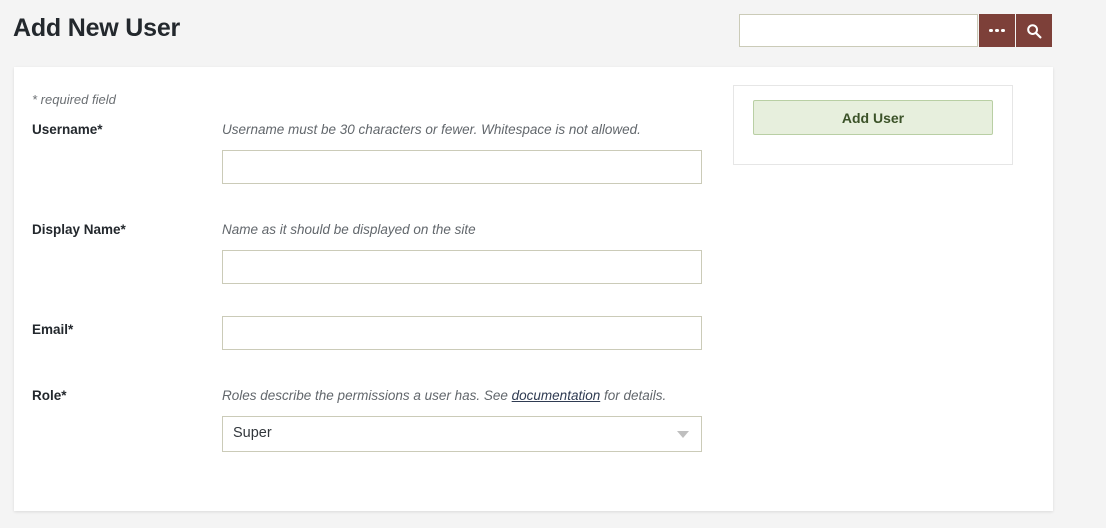  What do you see at coordinates (462, 434) in the screenshot?
I see `role-select: Super` at bounding box center [462, 434].